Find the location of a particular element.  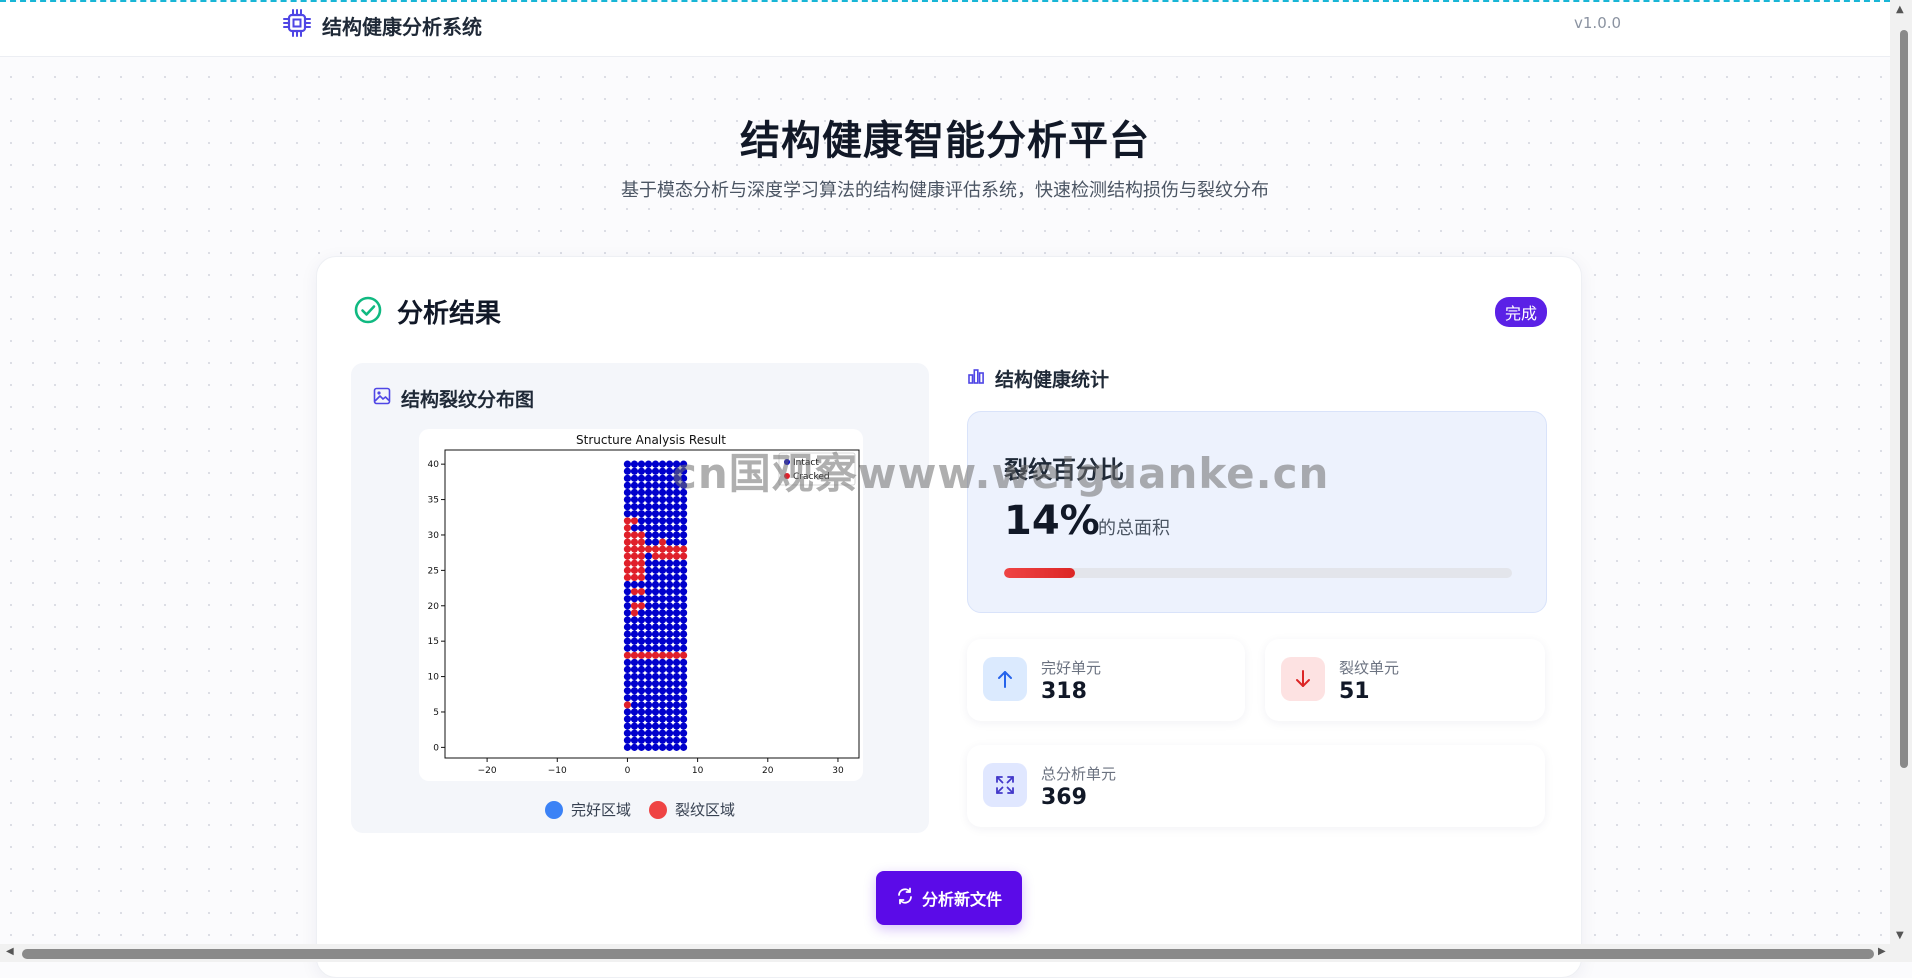

brand-name: 结构健康分析系统 is located at coordinates (402, 26).